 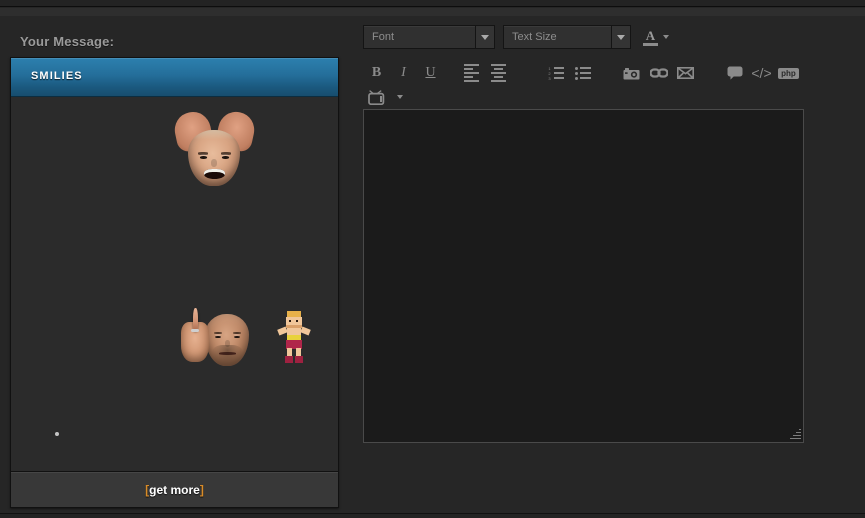 I want to click on insert-email-button, so click(x=685, y=73).